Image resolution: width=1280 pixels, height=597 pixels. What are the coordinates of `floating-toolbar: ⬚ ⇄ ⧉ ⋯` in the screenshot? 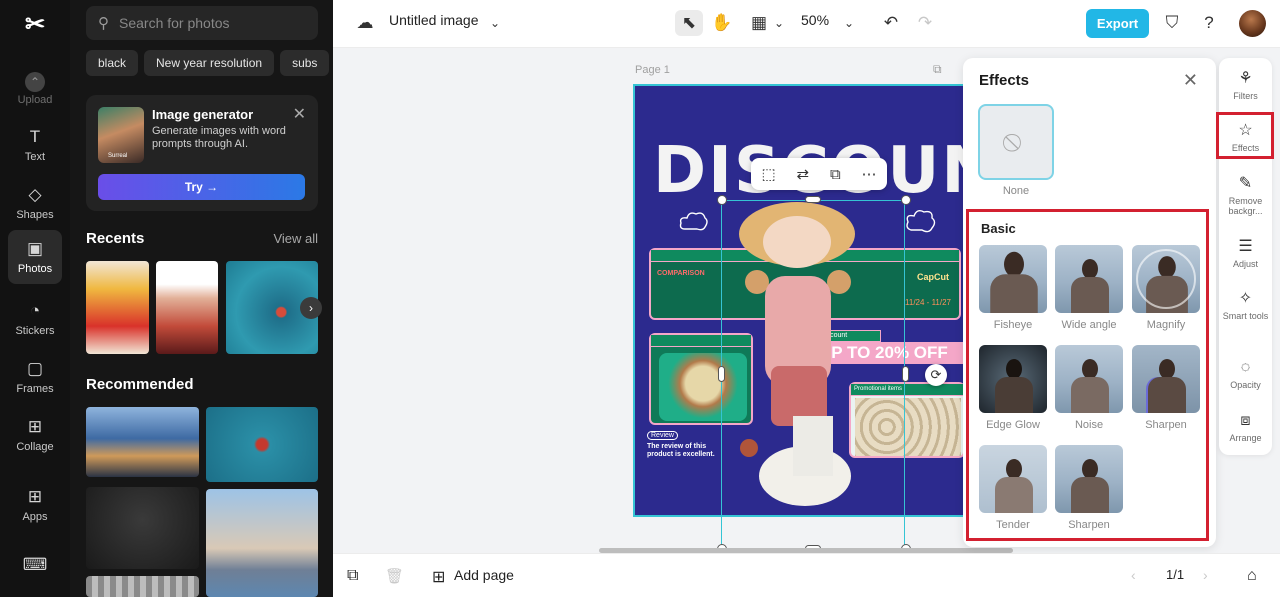 It's located at (819, 174).